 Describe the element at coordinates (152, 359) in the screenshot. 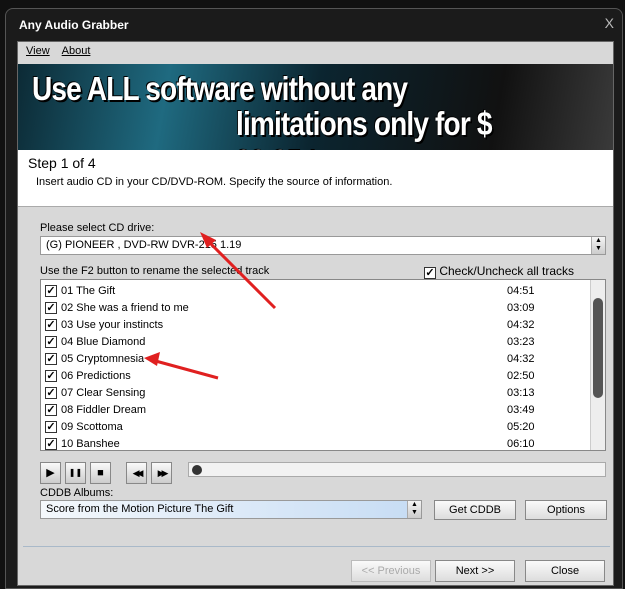

I see `arrow-head` at that location.